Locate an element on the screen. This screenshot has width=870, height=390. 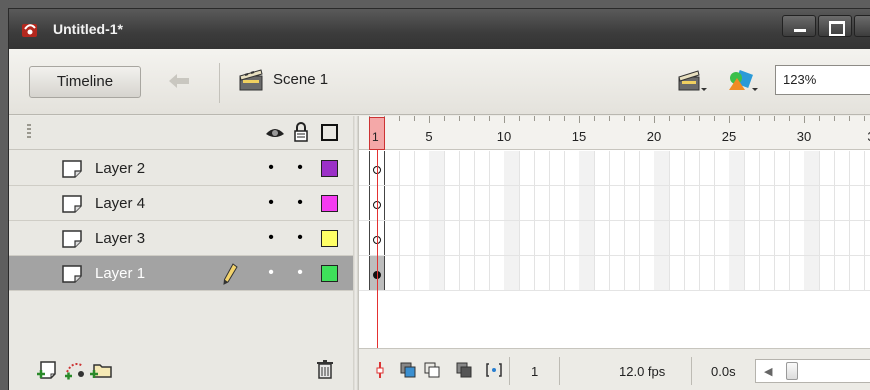
edit-scene-icon is located at coordinates (692, 81).